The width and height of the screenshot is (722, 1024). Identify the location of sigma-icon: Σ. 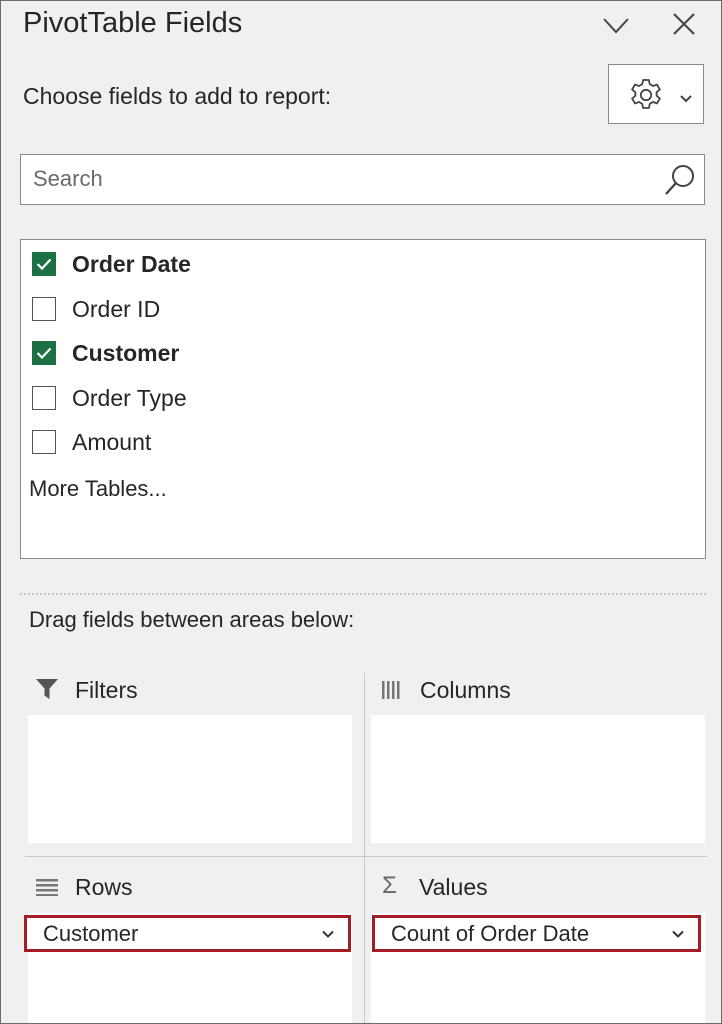
(389, 885).